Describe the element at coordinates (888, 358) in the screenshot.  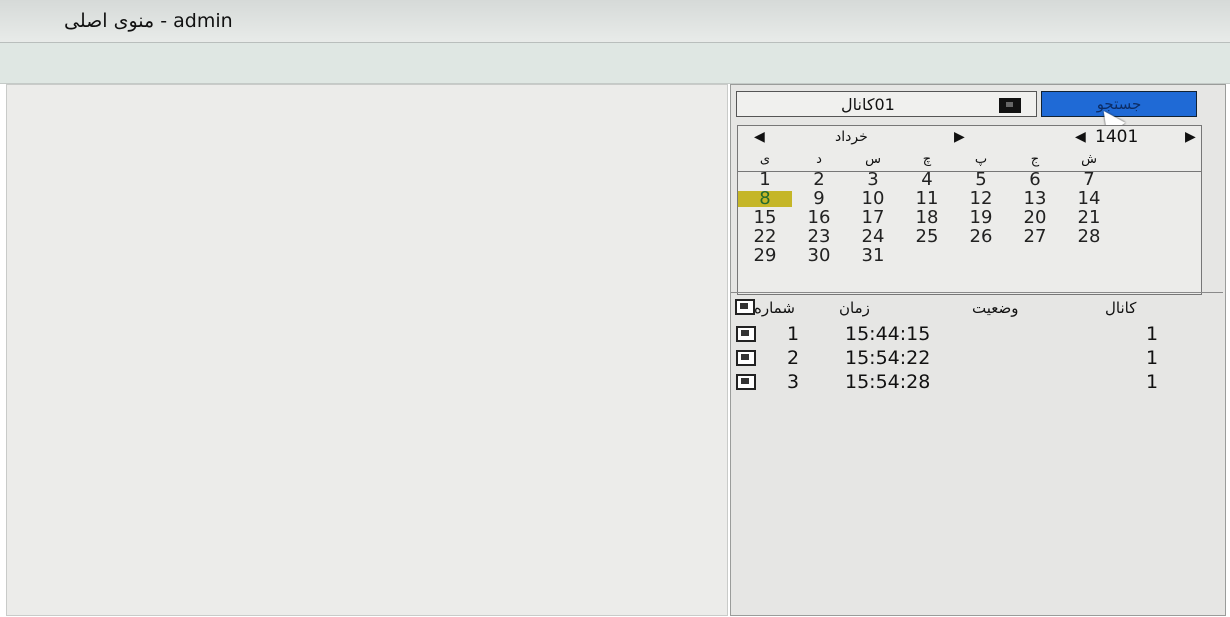
I see `recording-time: 15:54:22` at that location.